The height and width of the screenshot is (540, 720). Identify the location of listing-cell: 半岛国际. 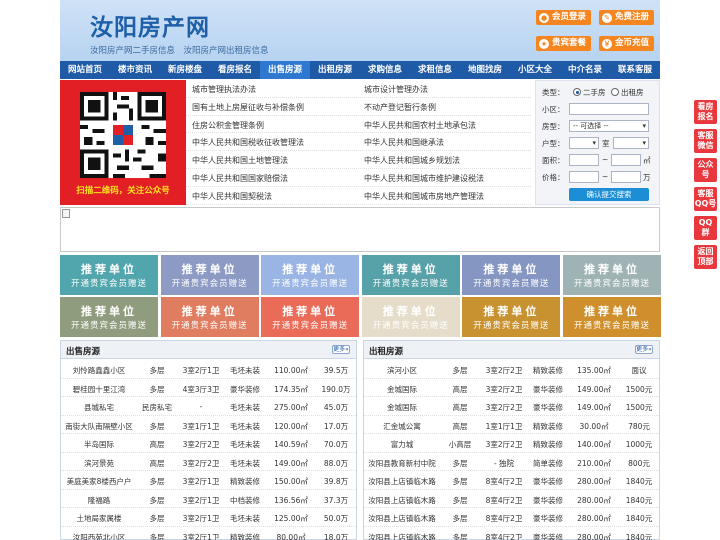
(99, 444).